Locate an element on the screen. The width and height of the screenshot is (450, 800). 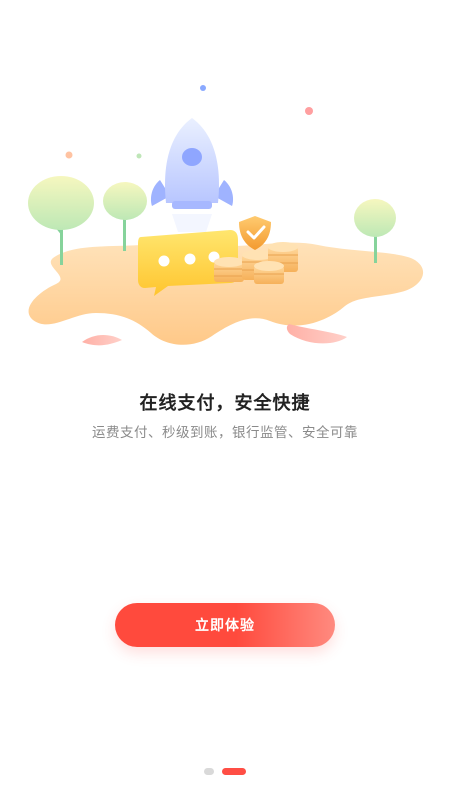
page-indicator-dot is located at coordinates (209, 771).